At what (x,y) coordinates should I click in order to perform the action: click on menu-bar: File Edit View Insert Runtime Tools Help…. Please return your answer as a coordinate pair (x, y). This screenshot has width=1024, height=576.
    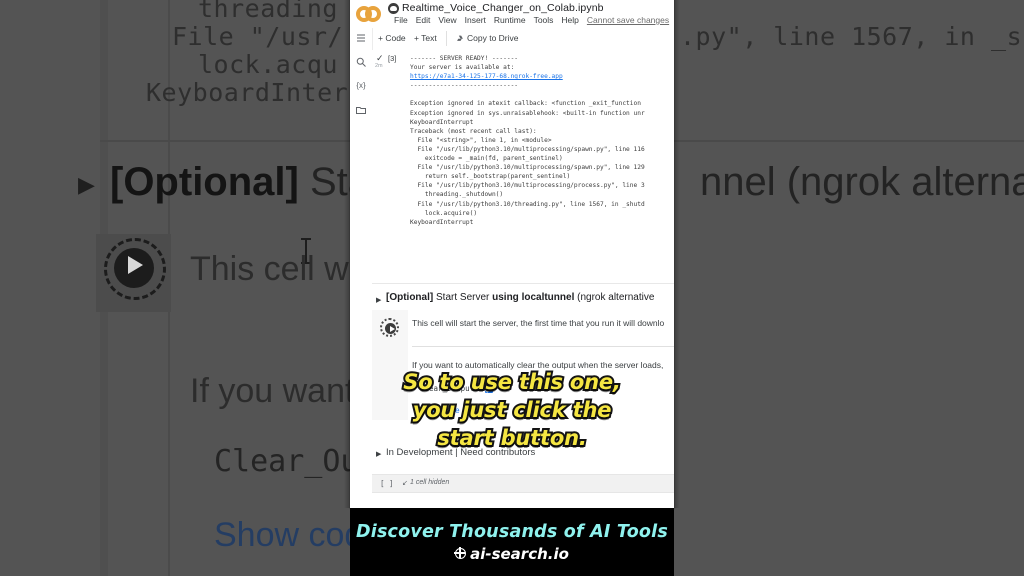
    Looking at the image, I should click on (531, 20).